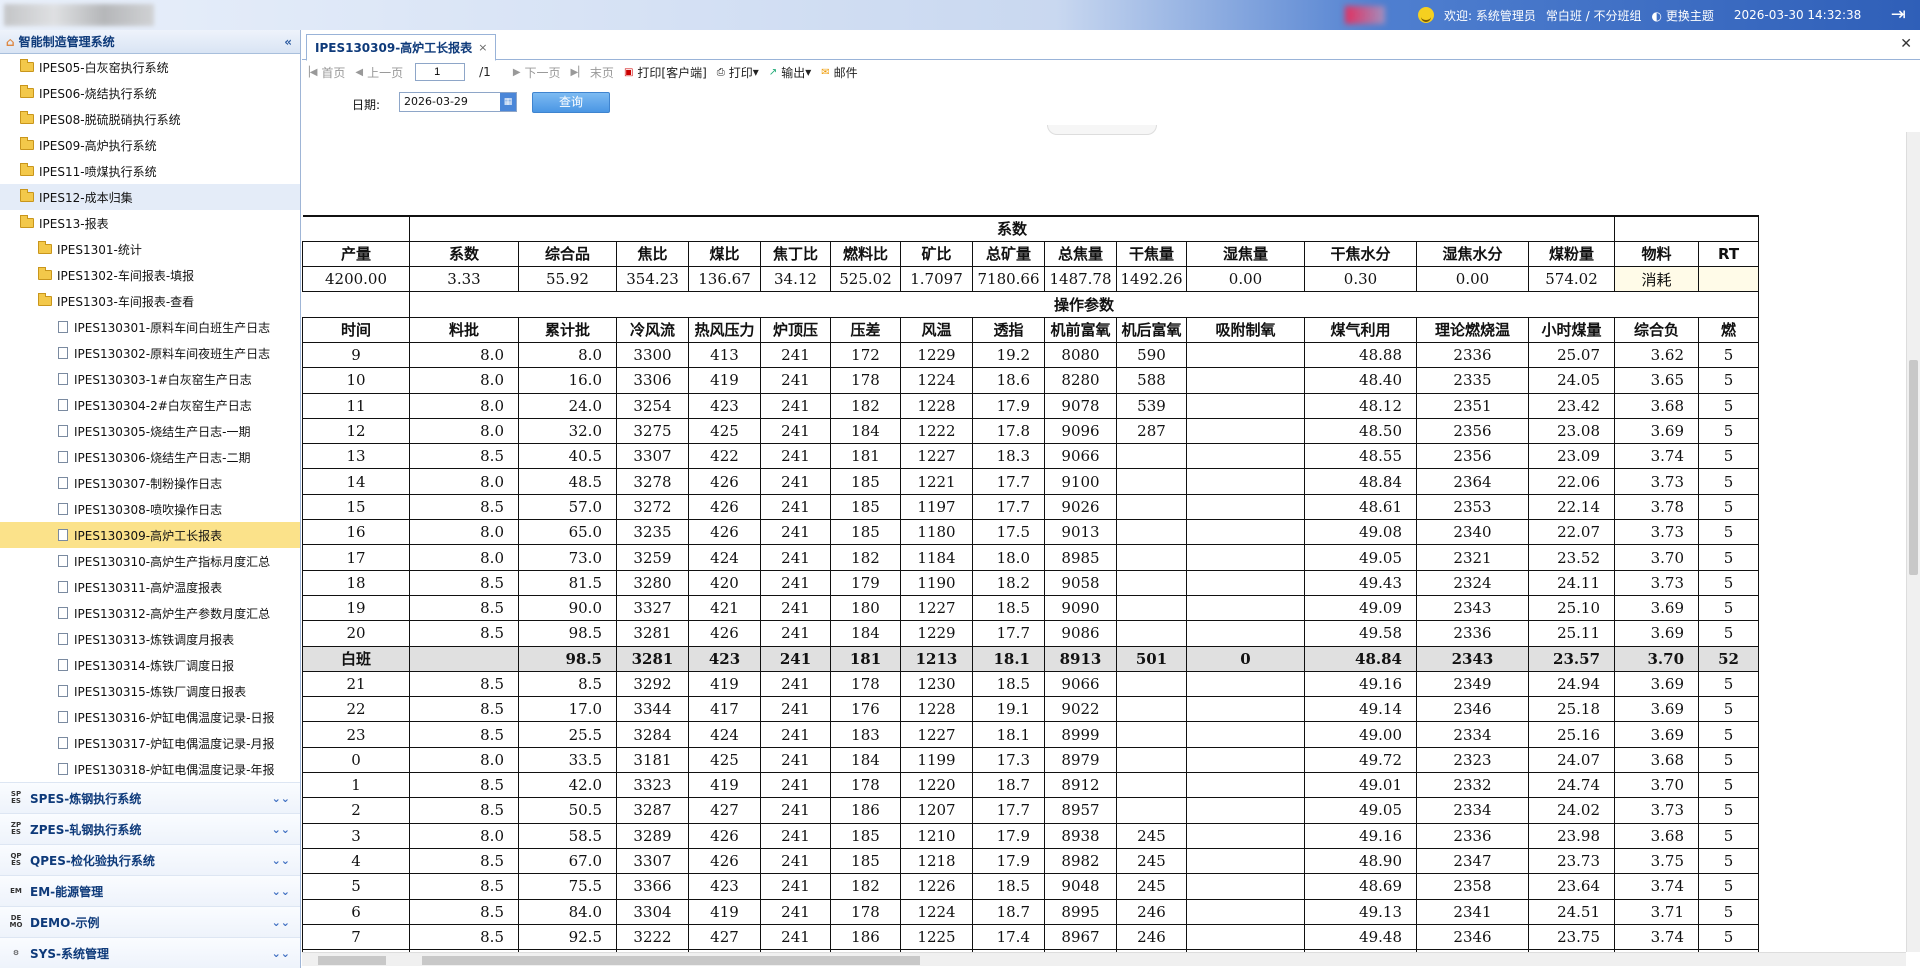  I want to click on table-cell: 23.42, so click(1571, 405).